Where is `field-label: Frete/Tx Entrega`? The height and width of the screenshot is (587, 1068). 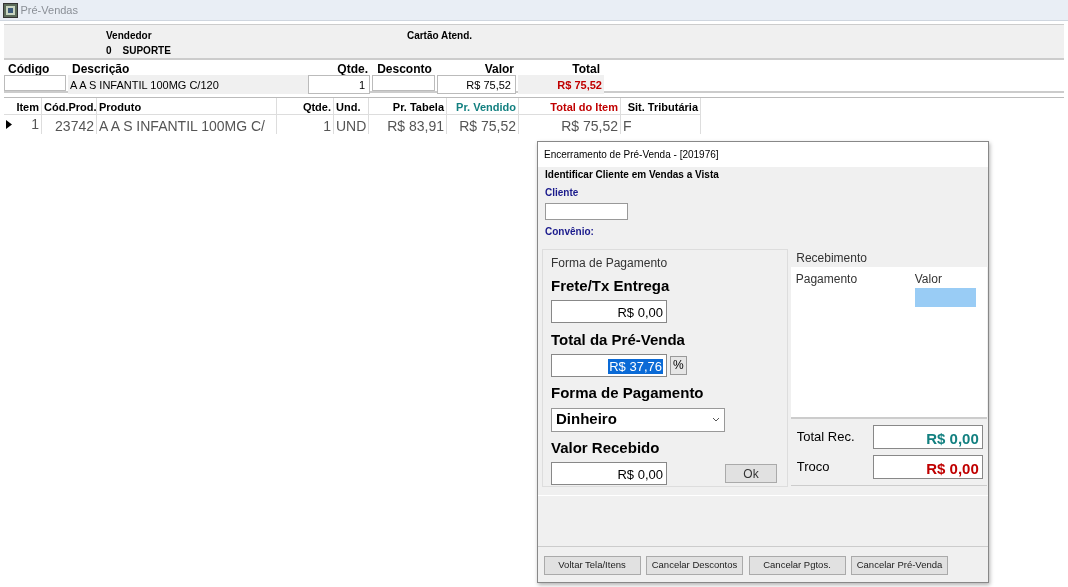 field-label: Frete/Tx Entrega is located at coordinates (611, 285).